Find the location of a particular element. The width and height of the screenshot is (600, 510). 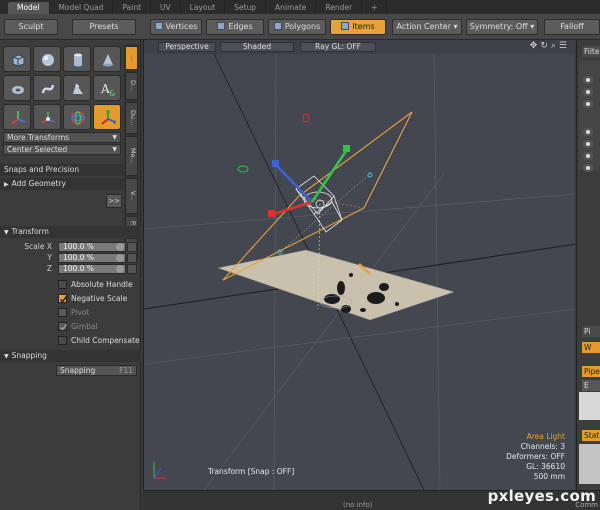

negative-scale-checkbox is located at coordinates (63, 298).